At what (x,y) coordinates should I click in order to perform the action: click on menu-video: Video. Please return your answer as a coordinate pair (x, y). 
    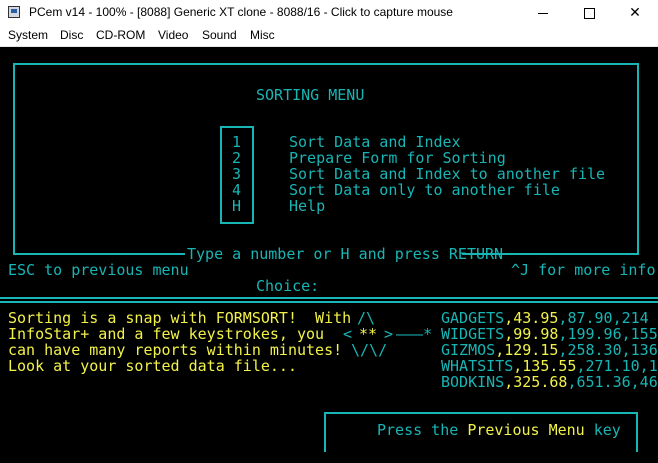
    Looking at the image, I should click on (173, 35).